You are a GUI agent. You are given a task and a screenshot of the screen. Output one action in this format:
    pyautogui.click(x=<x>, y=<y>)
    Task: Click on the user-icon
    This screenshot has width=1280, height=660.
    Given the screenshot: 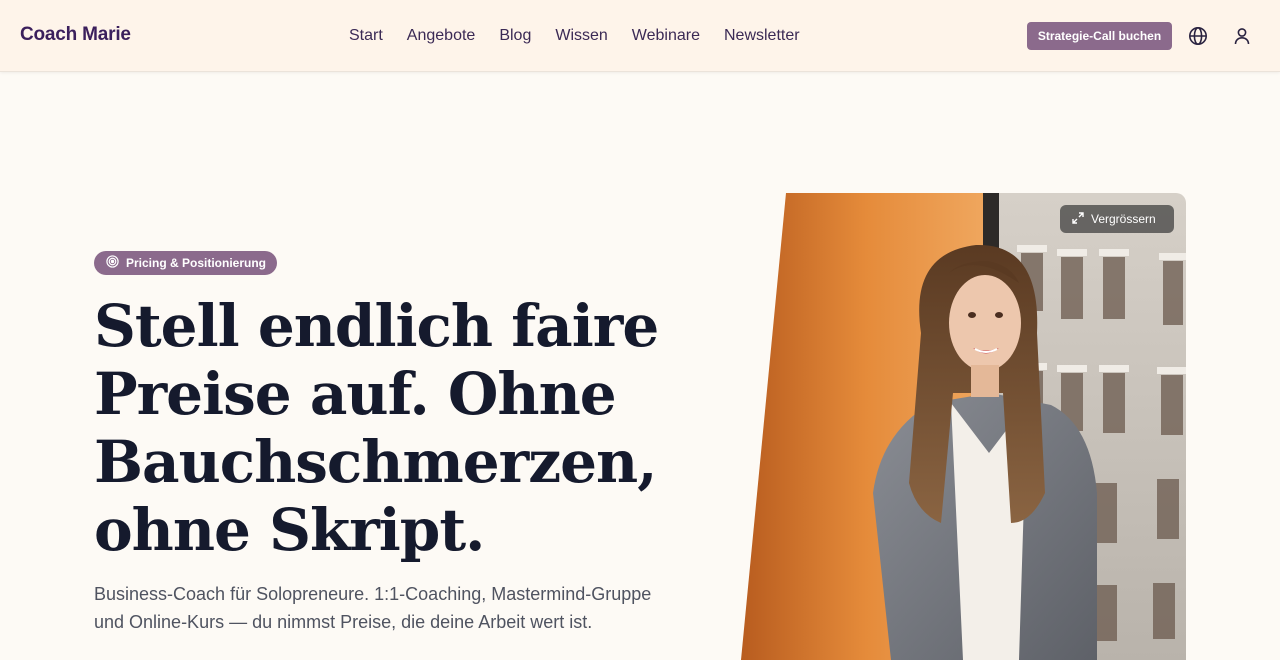 What is the action you would take?
    pyautogui.click(x=1242, y=36)
    